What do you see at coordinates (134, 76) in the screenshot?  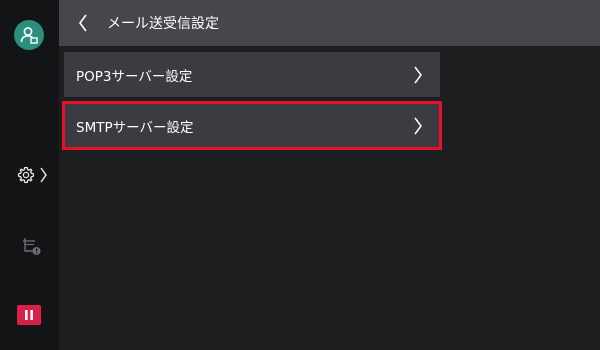 I see `menu-item-label: POP3サーバー設定` at bounding box center [134, 76].